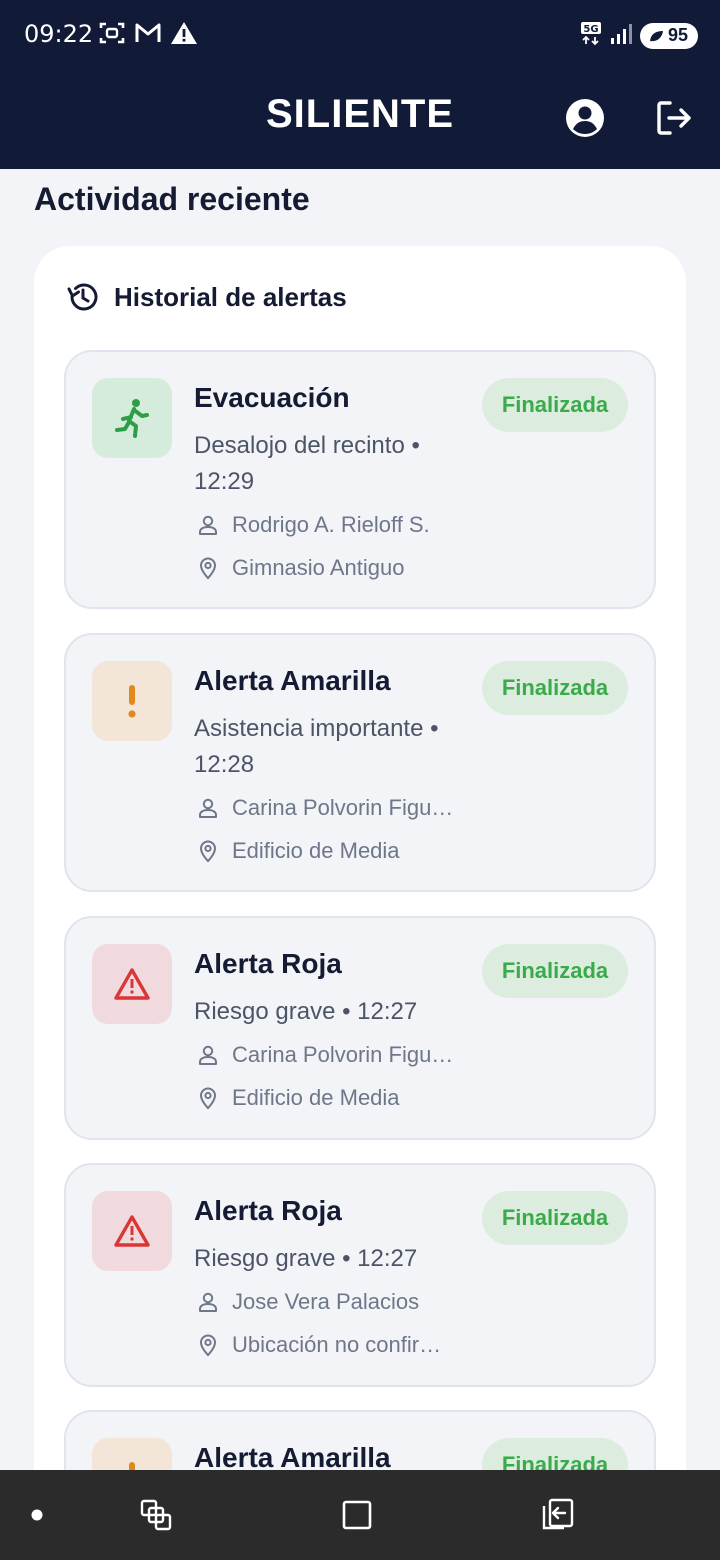 The height and width of the screenshot is (1560, 720). I want to click on panel-title: Historial de alertas, so click(230, 296).